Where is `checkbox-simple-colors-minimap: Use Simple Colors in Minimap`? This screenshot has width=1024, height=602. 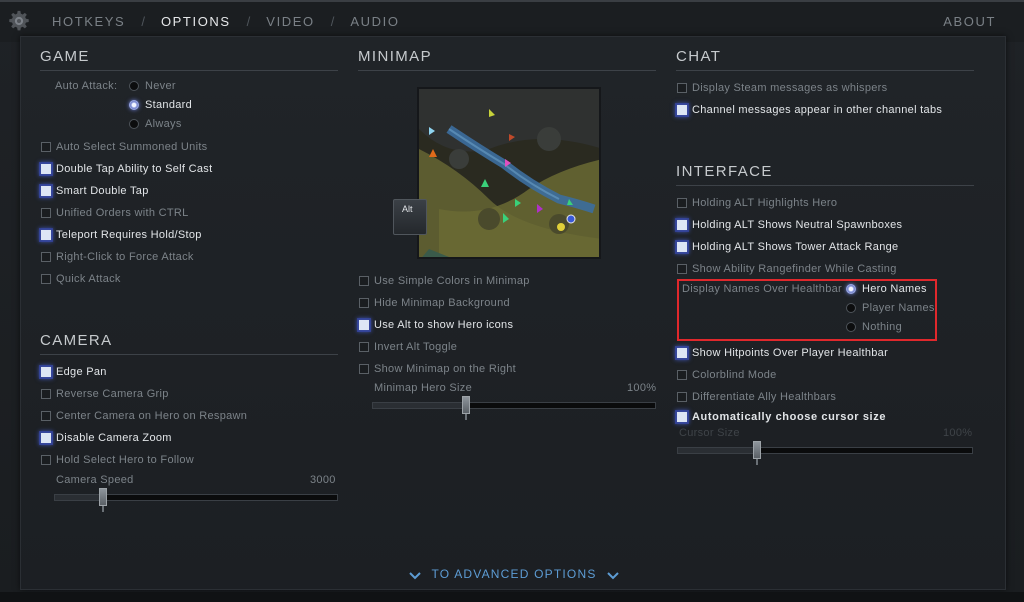 checkbox-simple-colors-minimap: Use Simple Colors in Minimap is located at coordinates (444, 281).